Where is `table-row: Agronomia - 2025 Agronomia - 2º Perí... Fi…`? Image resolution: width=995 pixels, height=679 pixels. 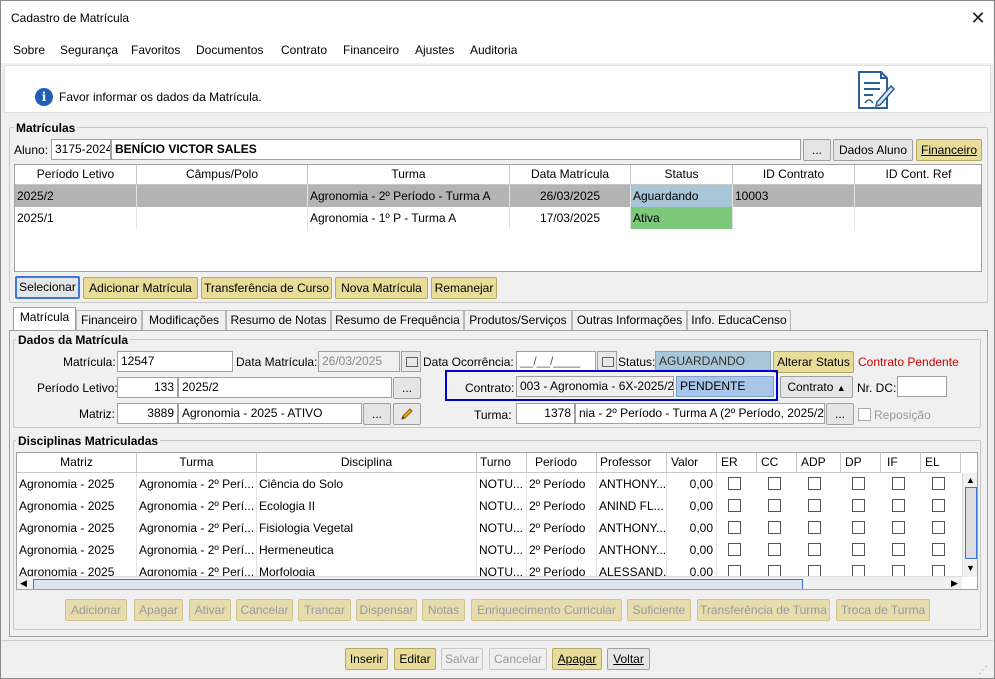 table-row: Agronomia - 2025 Agronomia - 2º Perí... Fi… is located at coordinates (489, 528).